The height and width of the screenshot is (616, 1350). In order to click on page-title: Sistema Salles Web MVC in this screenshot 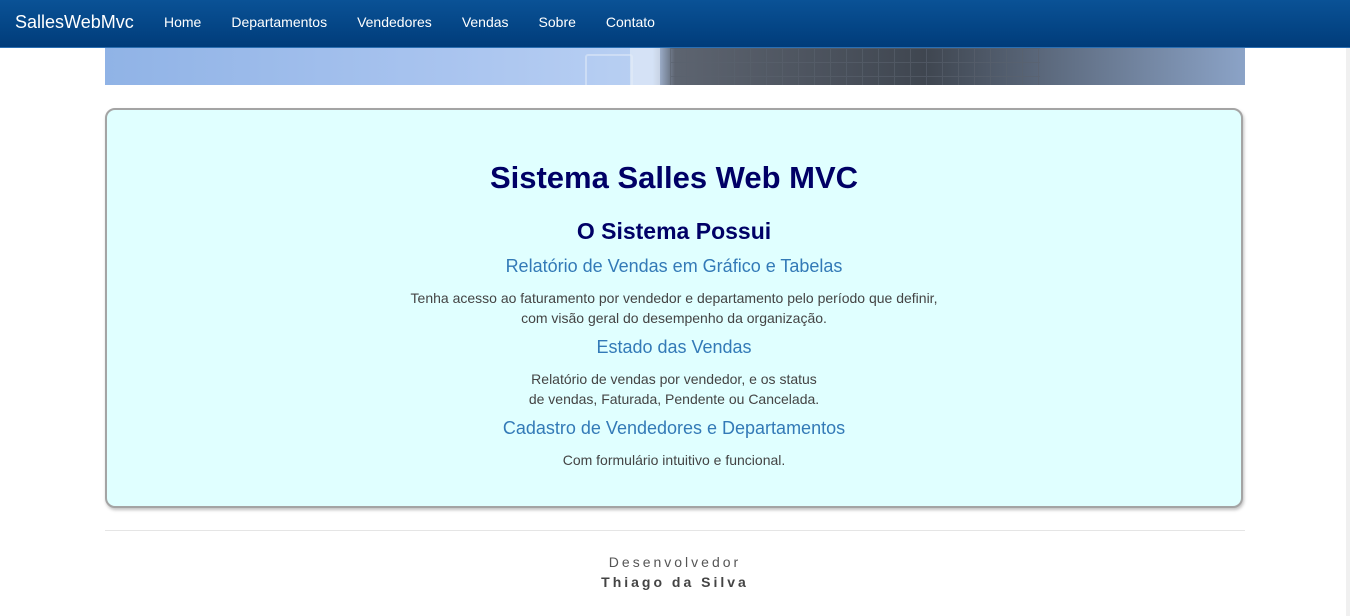, I will do `click(674, 177)`.